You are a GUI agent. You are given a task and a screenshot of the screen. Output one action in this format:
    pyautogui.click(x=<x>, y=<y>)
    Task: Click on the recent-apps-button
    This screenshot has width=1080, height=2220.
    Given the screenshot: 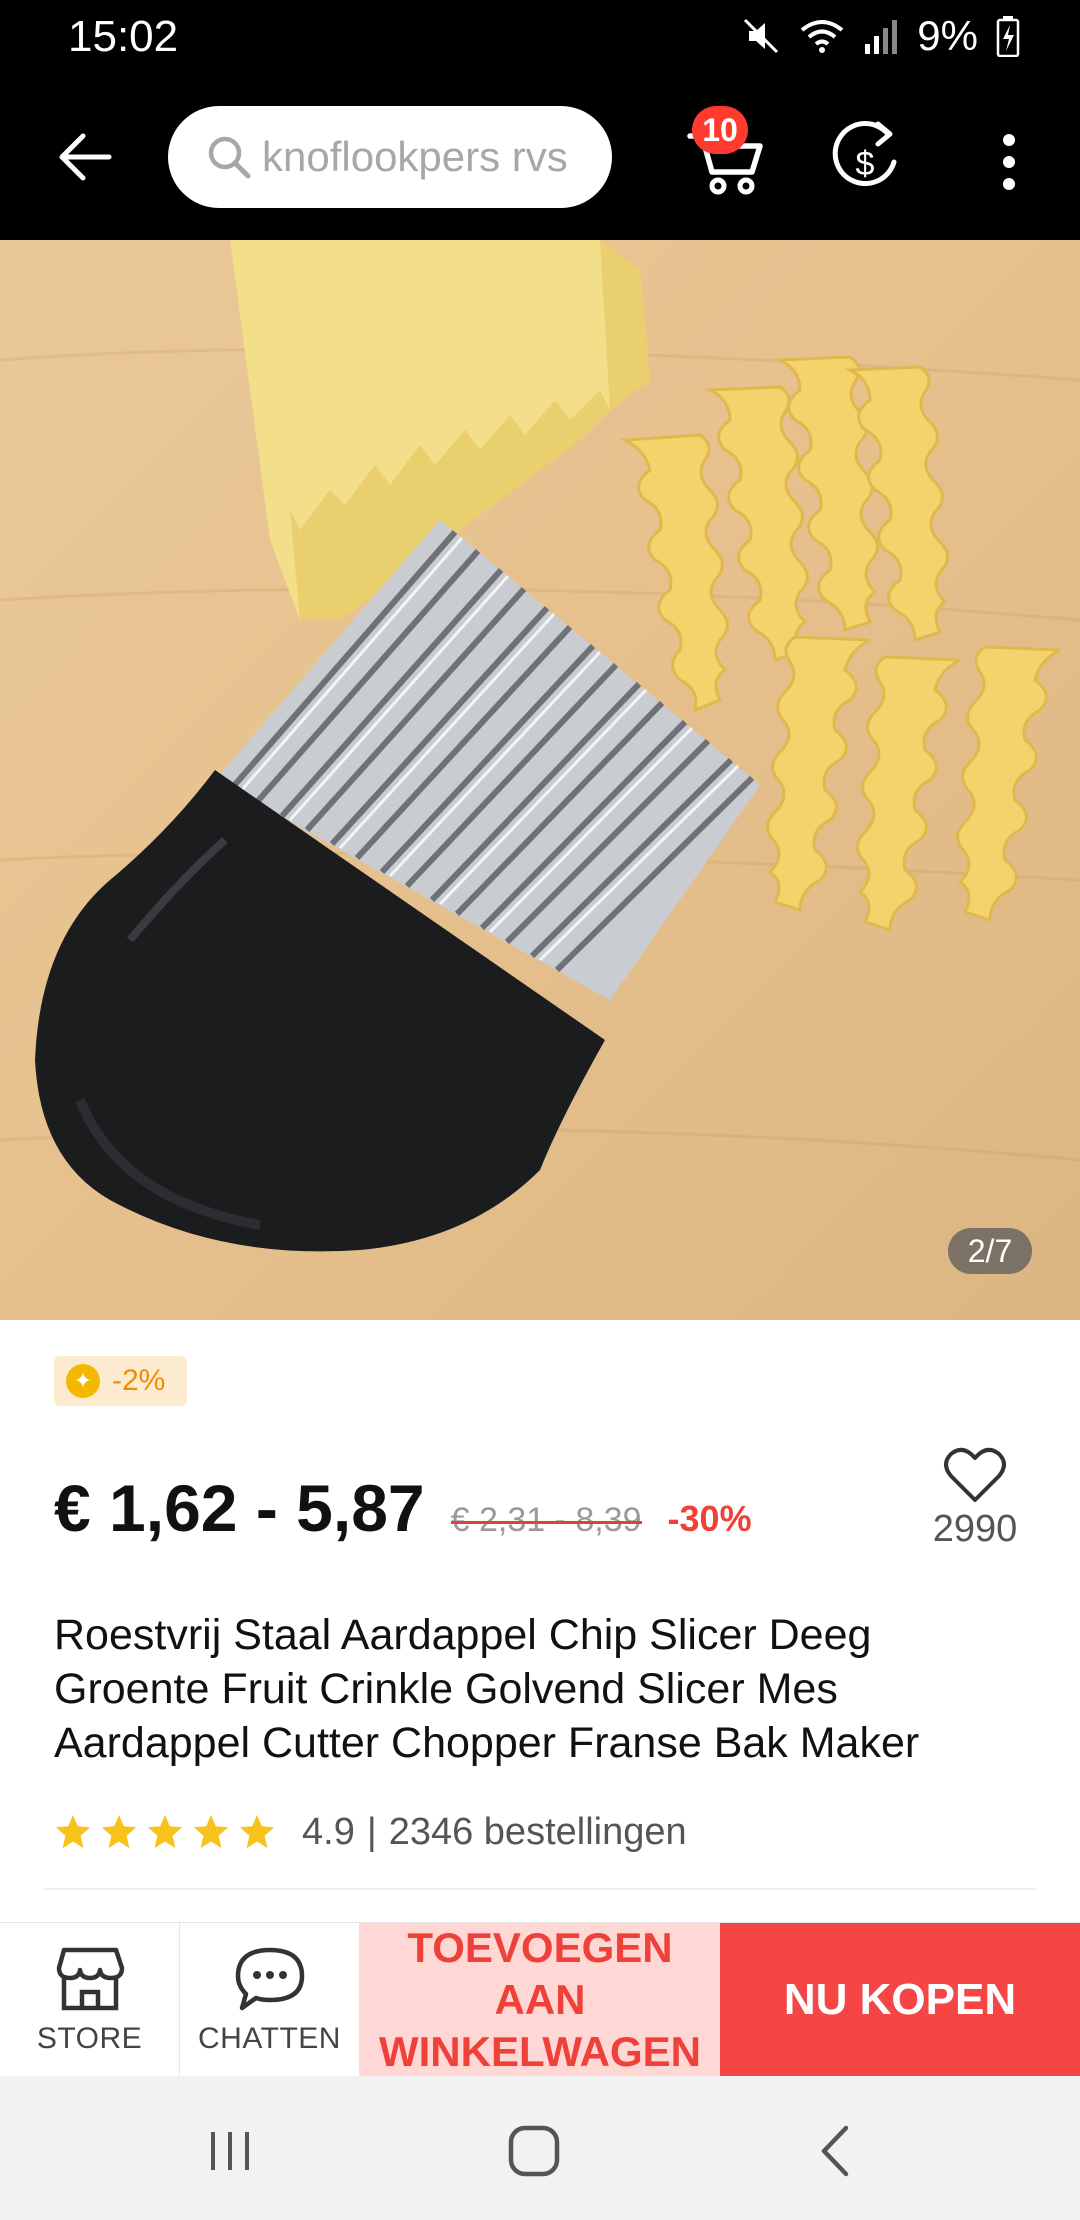 What is the action you would take?
    pyautogui.click(x=230, y=2151)
    